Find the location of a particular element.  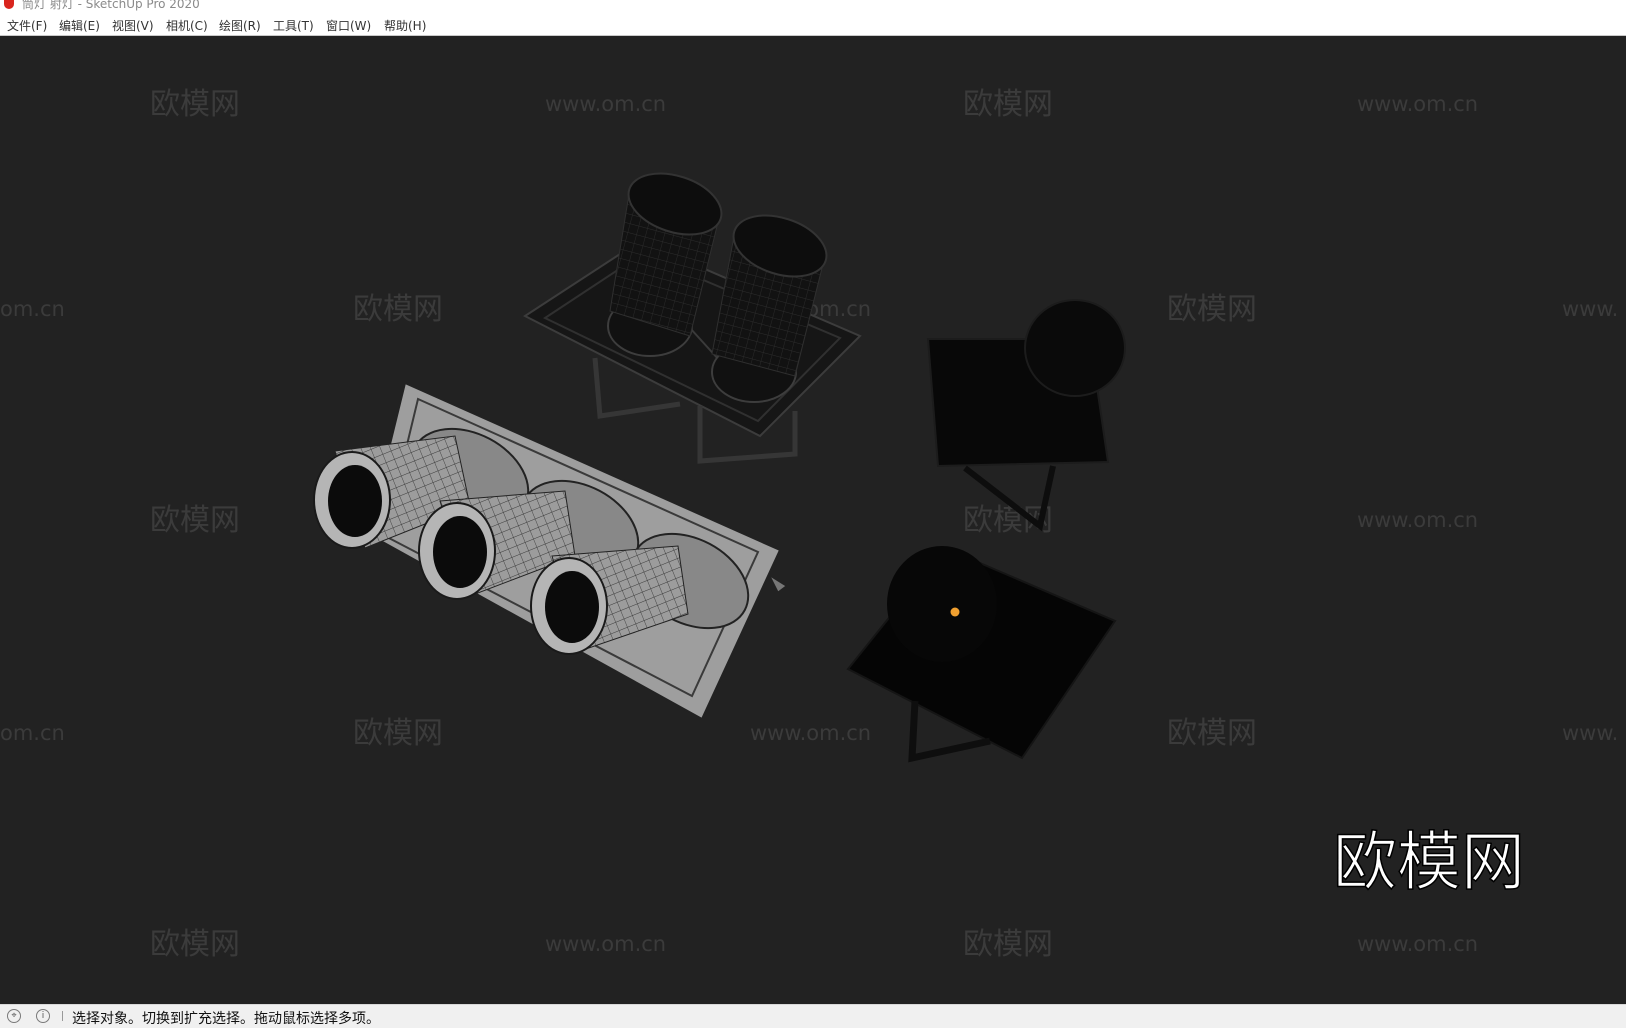

sketchup-logo-icon is located at coordinates (9, 4).